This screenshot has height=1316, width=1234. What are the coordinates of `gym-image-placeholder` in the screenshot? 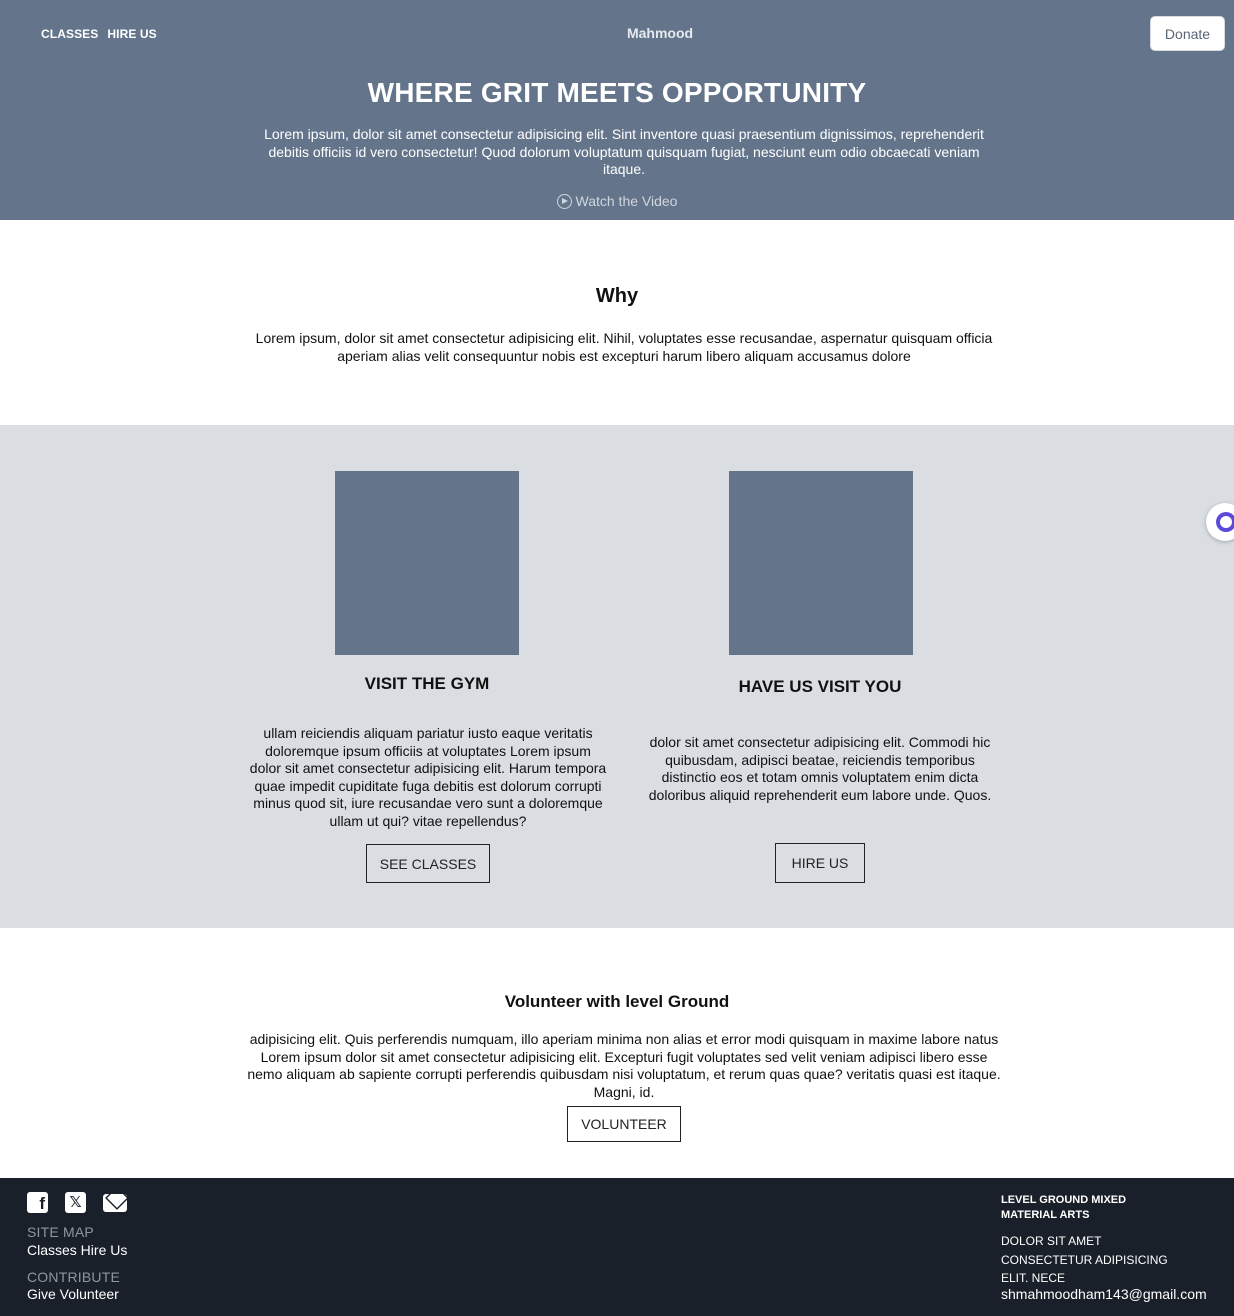 It's located at (427, 563).